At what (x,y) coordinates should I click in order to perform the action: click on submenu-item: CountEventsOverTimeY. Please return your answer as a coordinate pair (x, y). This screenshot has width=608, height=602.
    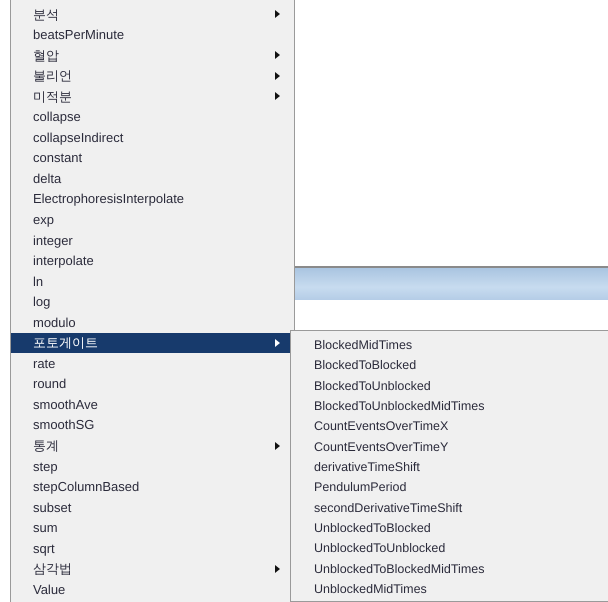
    Looking at the image, I should click on (449, 447).